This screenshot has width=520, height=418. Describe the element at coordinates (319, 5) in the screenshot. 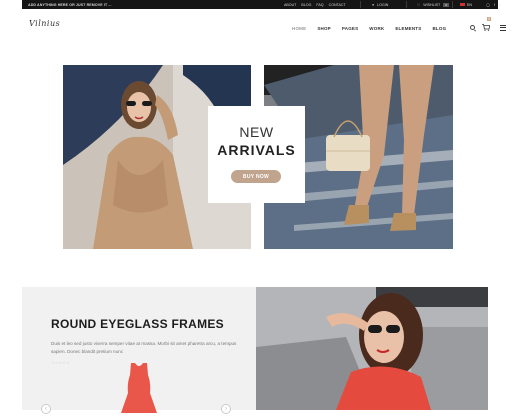

I see `top-link-faq: FAQ` at that location.